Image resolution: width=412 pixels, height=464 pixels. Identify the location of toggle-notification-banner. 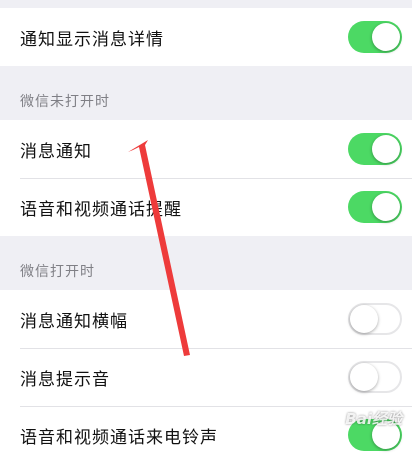
(375, 319).